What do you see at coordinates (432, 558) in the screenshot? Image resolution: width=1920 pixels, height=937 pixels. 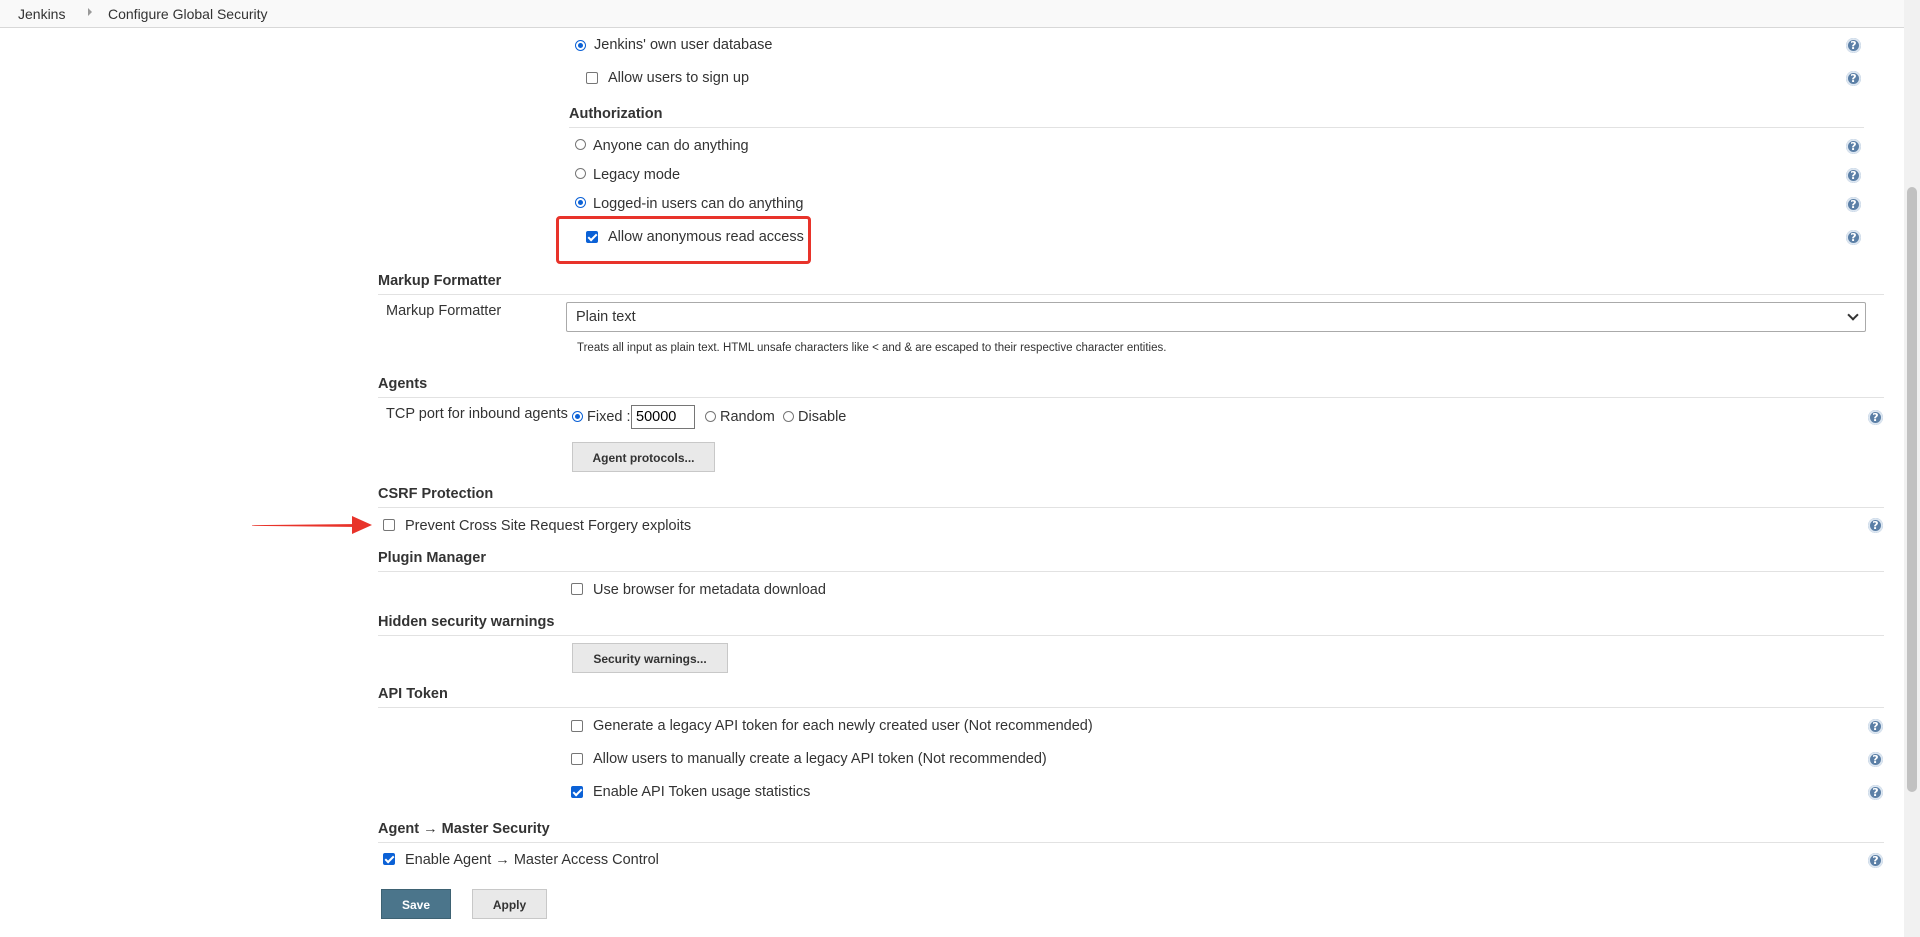 I see `plugin-manager-title: Plugin Manager` at bounding box center [432, 558].